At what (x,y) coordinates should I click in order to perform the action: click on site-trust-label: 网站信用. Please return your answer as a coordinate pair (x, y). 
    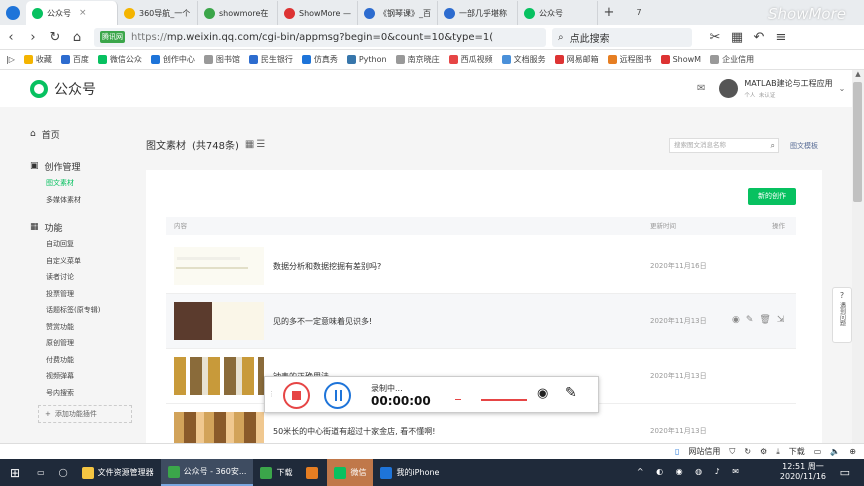
    Looking at the image, I should click on (704, 451).